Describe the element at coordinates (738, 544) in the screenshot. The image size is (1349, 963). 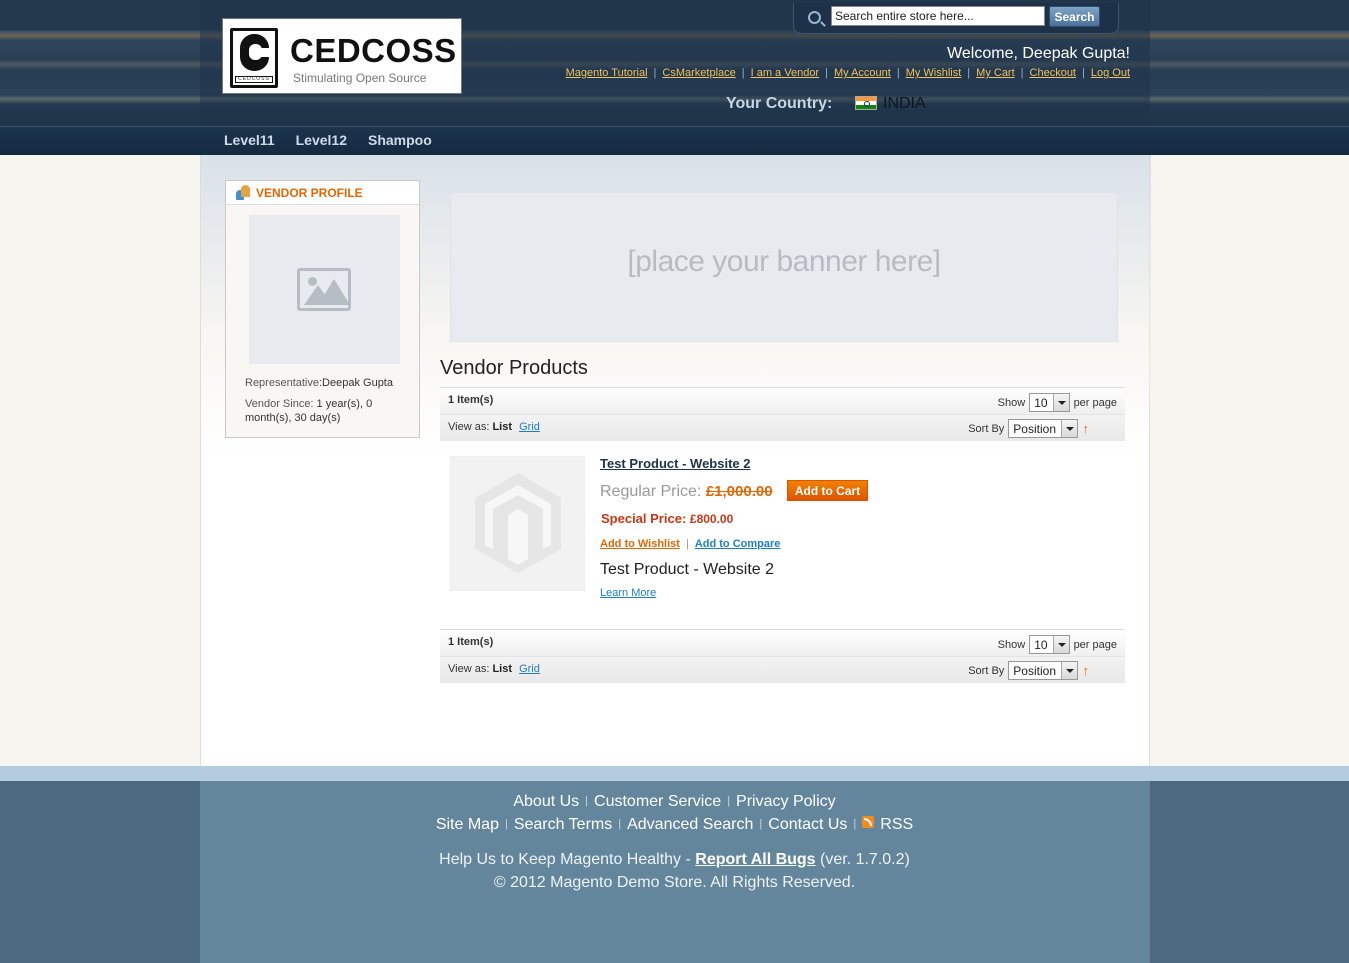
I see `add-to-compare-link: Add to Compare` at that location.